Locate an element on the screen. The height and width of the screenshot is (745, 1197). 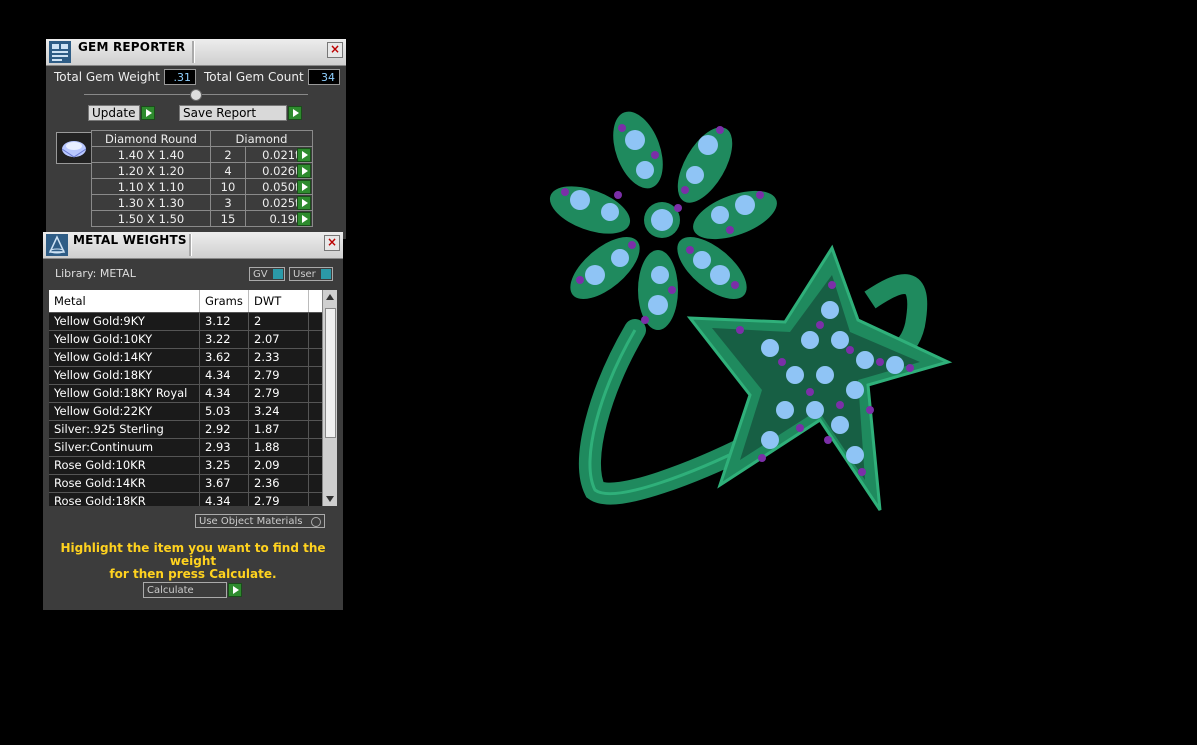
metal-grams: 3.67 is located at coordinates (224, 483).